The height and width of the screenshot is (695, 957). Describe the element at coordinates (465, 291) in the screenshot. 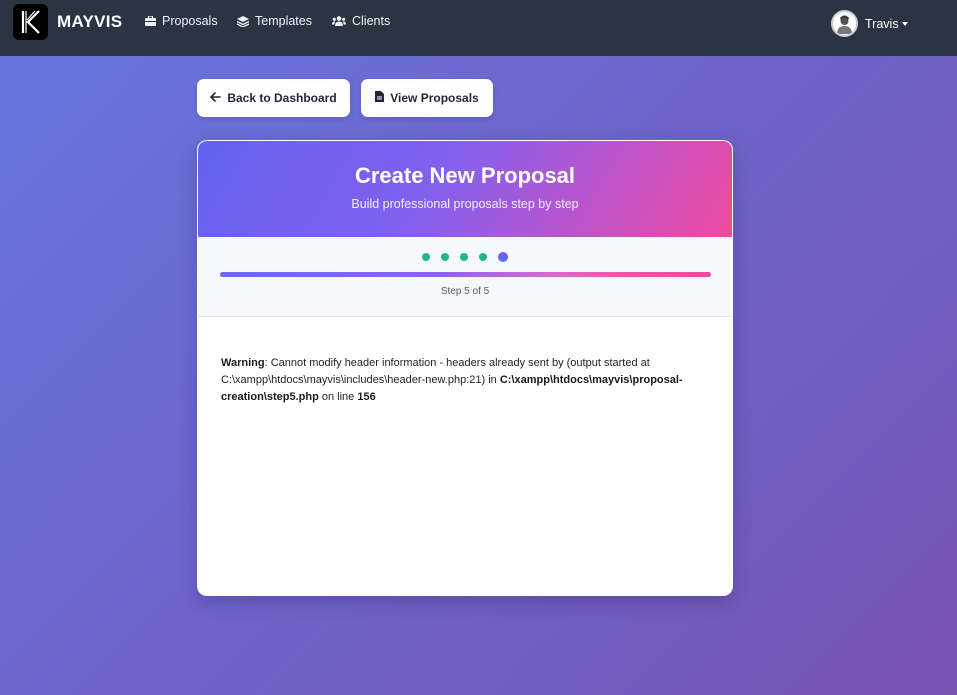

I see `step-indicator: Step 5 of 5` at that location.